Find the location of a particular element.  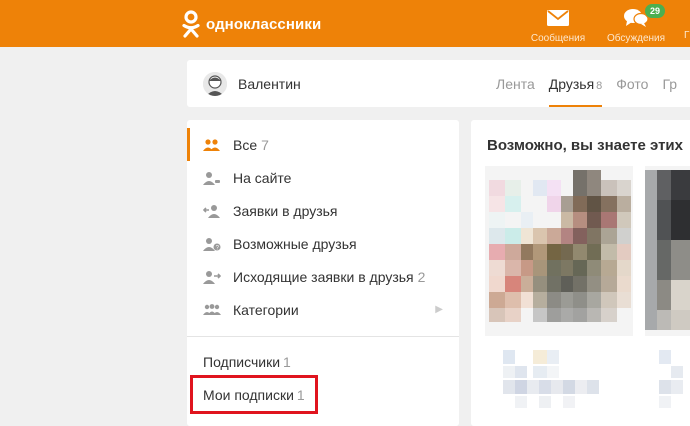

menu-item-label: Категории is located at coordinates (266, 309).